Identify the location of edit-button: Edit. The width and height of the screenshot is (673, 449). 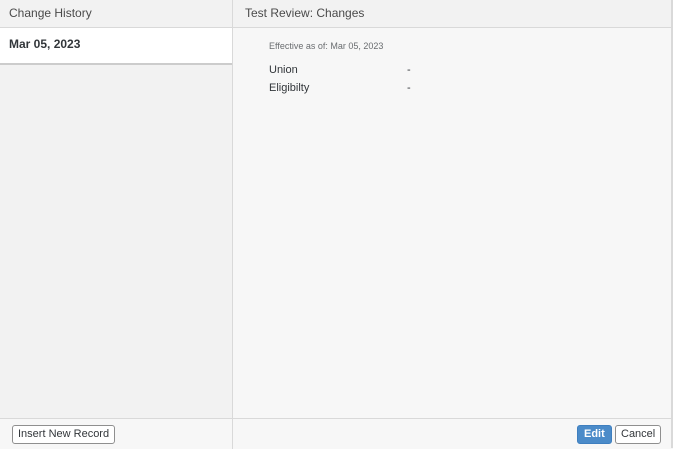
(594, 434).